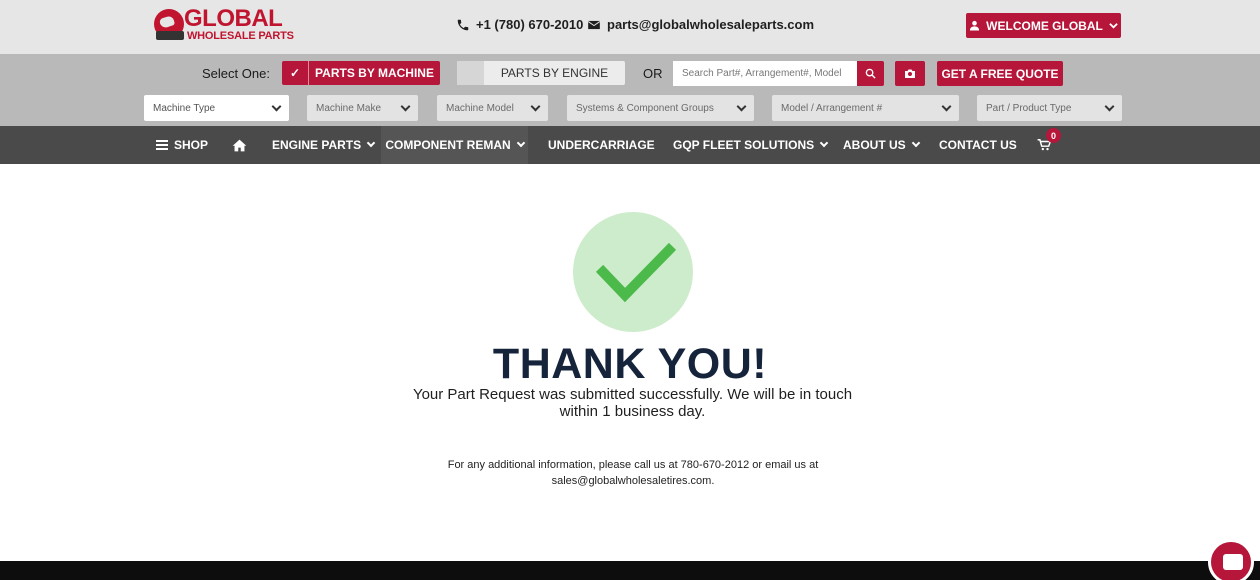 Image resolution: width=1260 pixels, height=580 pixels. I want to click on model-arrangement-dropdown: Model / Arrangement #, so click(865, 108).